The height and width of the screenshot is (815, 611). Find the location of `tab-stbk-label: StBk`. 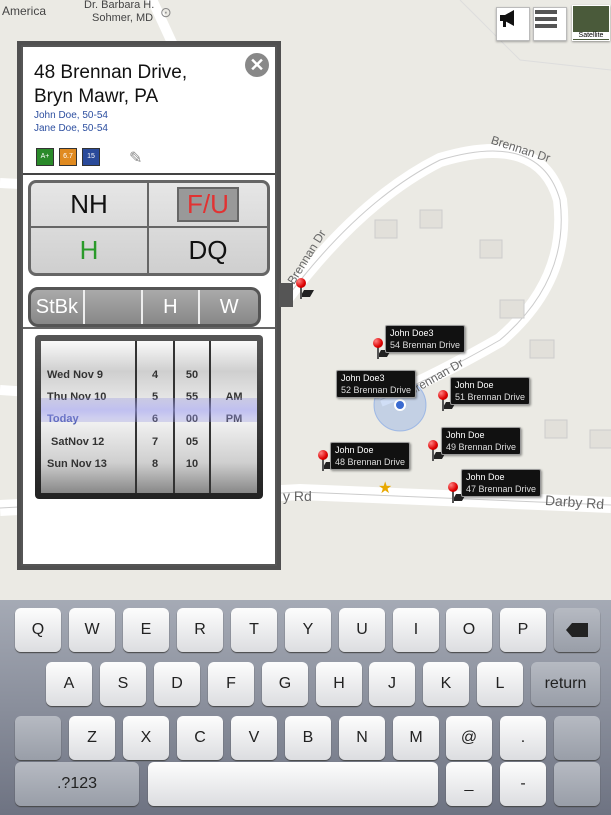

tab-stbk-label: StBk is located at coordinates (56, 306).